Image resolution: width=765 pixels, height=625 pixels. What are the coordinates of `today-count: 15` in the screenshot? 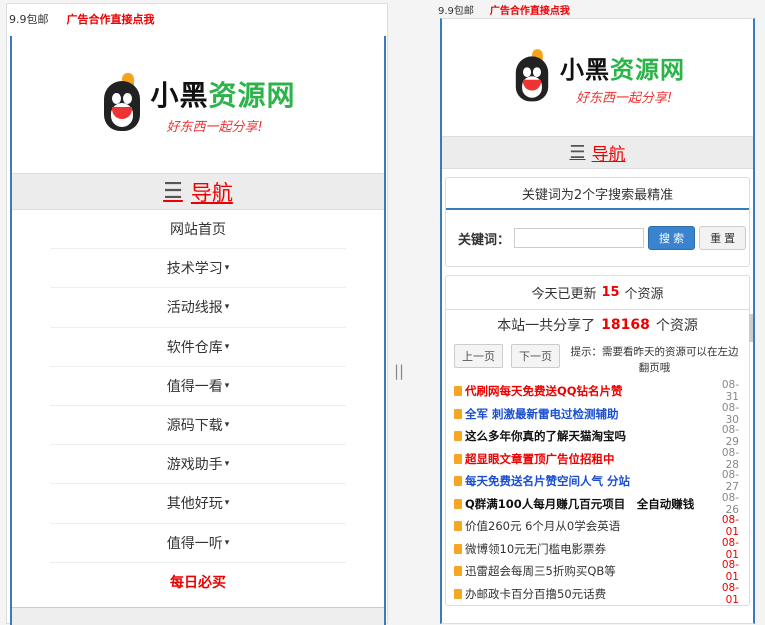 It's located at (610, 292).